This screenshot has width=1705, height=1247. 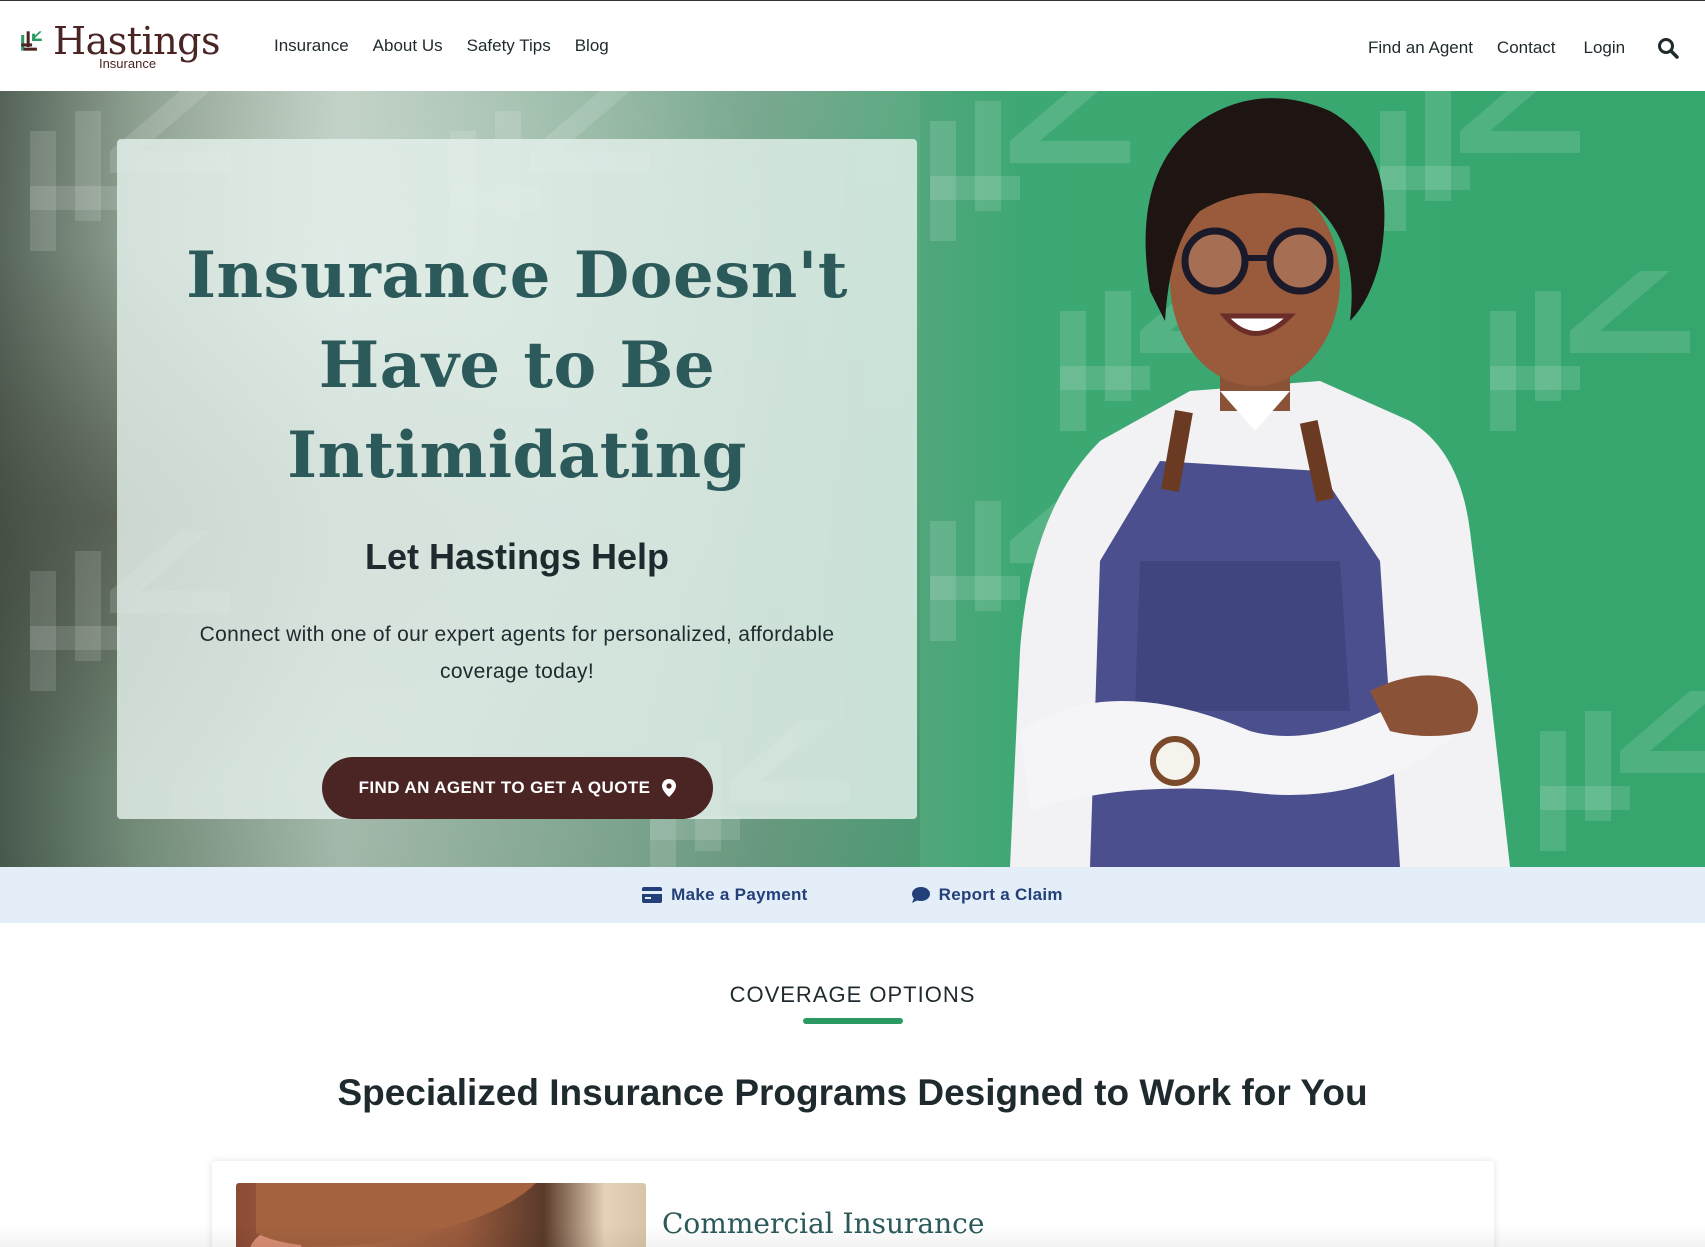 What do you see at coordinates (852, 895) in the screenshot?
I see `quick-actions-bar: Make a Payment Report a Claim` at bounding box center [852, 895].